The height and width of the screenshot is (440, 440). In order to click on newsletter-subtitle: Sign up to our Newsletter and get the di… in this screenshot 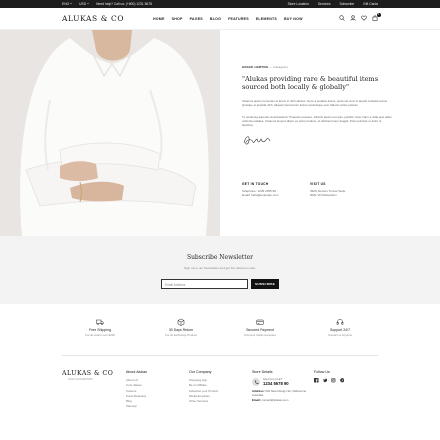, I will do `click(220, 268)`.